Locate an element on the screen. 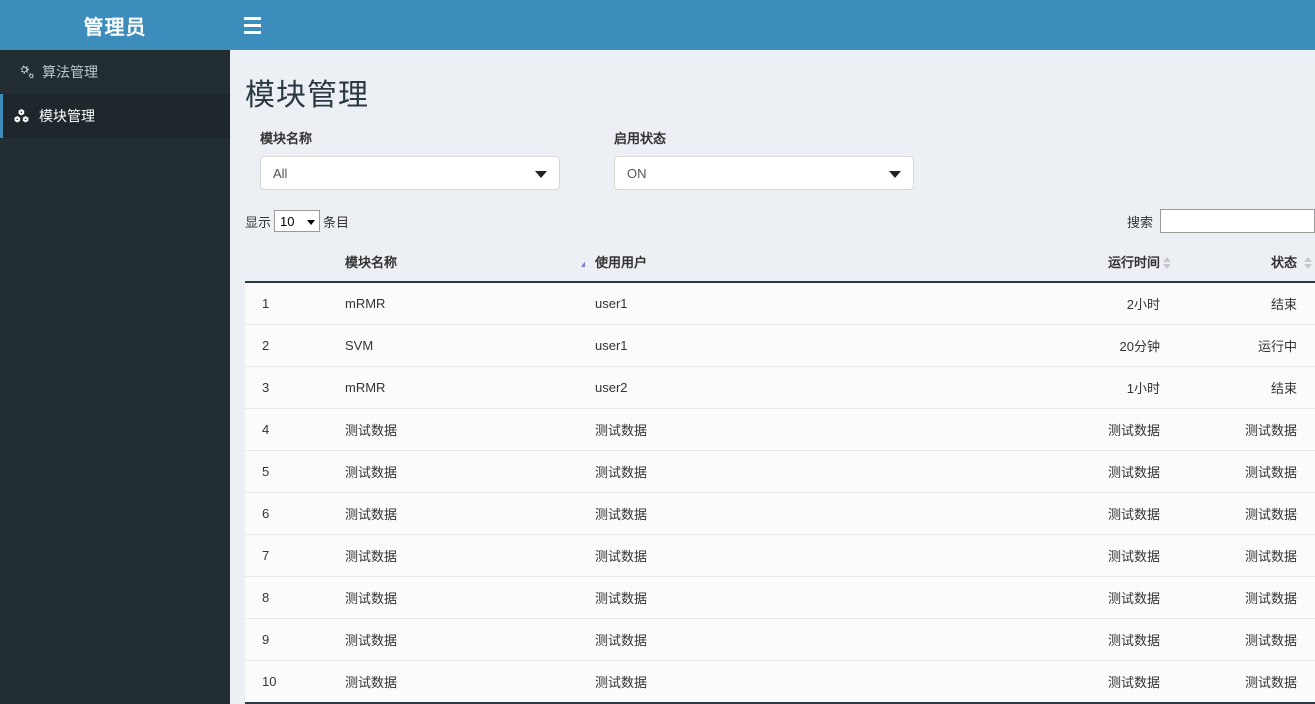 Image resolution: width=1315 pixels, height=704 pixels. table-row: 5 测试数据 测试数据 测试数据 测试数据 is located at coordinates (780, 471).